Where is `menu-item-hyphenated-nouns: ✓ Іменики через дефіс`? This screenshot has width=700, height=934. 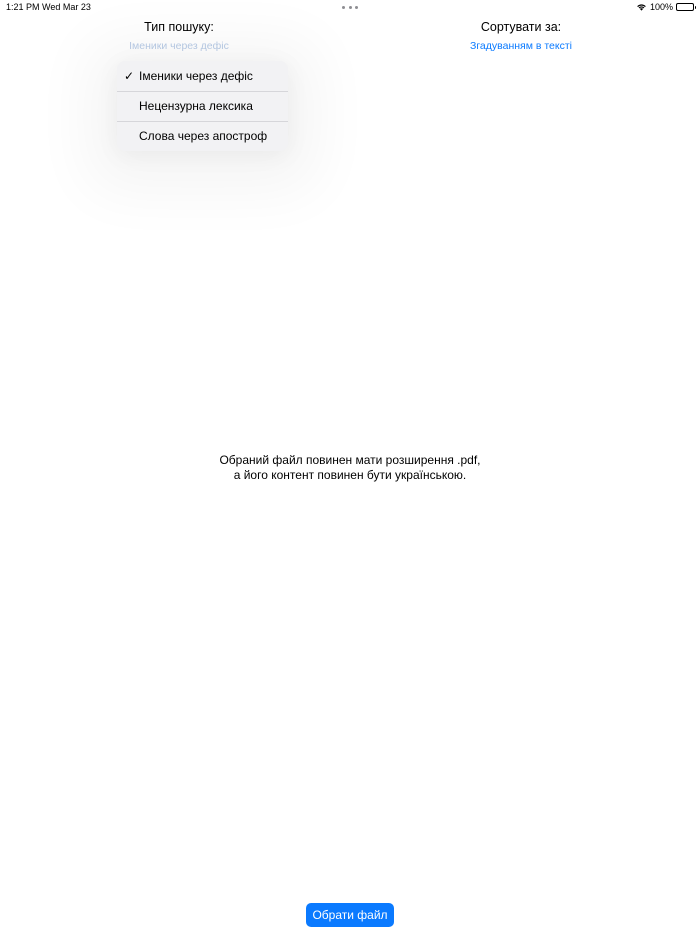 menu-item-hyphenated-nouns: ✓ Іменики через дефіс is located at coordinates (202, 76).